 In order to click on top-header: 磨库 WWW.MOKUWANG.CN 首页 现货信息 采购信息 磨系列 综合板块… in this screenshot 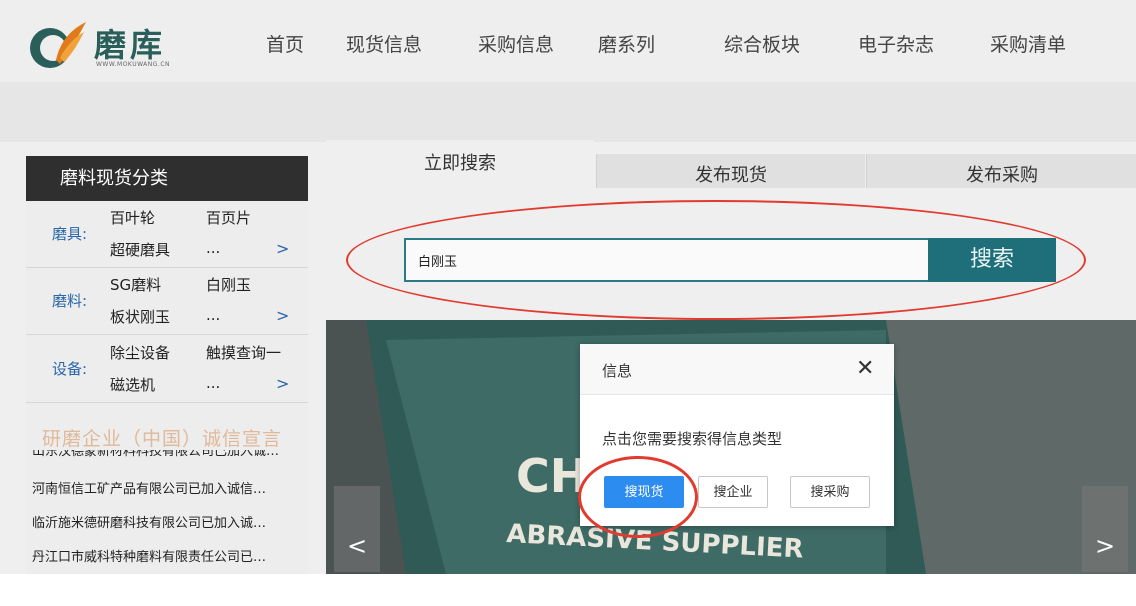, I will do `click(568, 41)`.